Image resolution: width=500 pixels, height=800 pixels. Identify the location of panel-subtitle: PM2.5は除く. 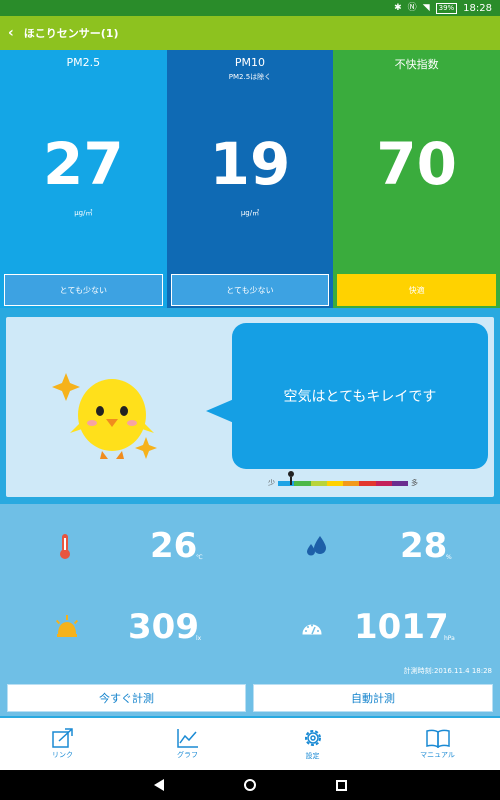
(250, 77).